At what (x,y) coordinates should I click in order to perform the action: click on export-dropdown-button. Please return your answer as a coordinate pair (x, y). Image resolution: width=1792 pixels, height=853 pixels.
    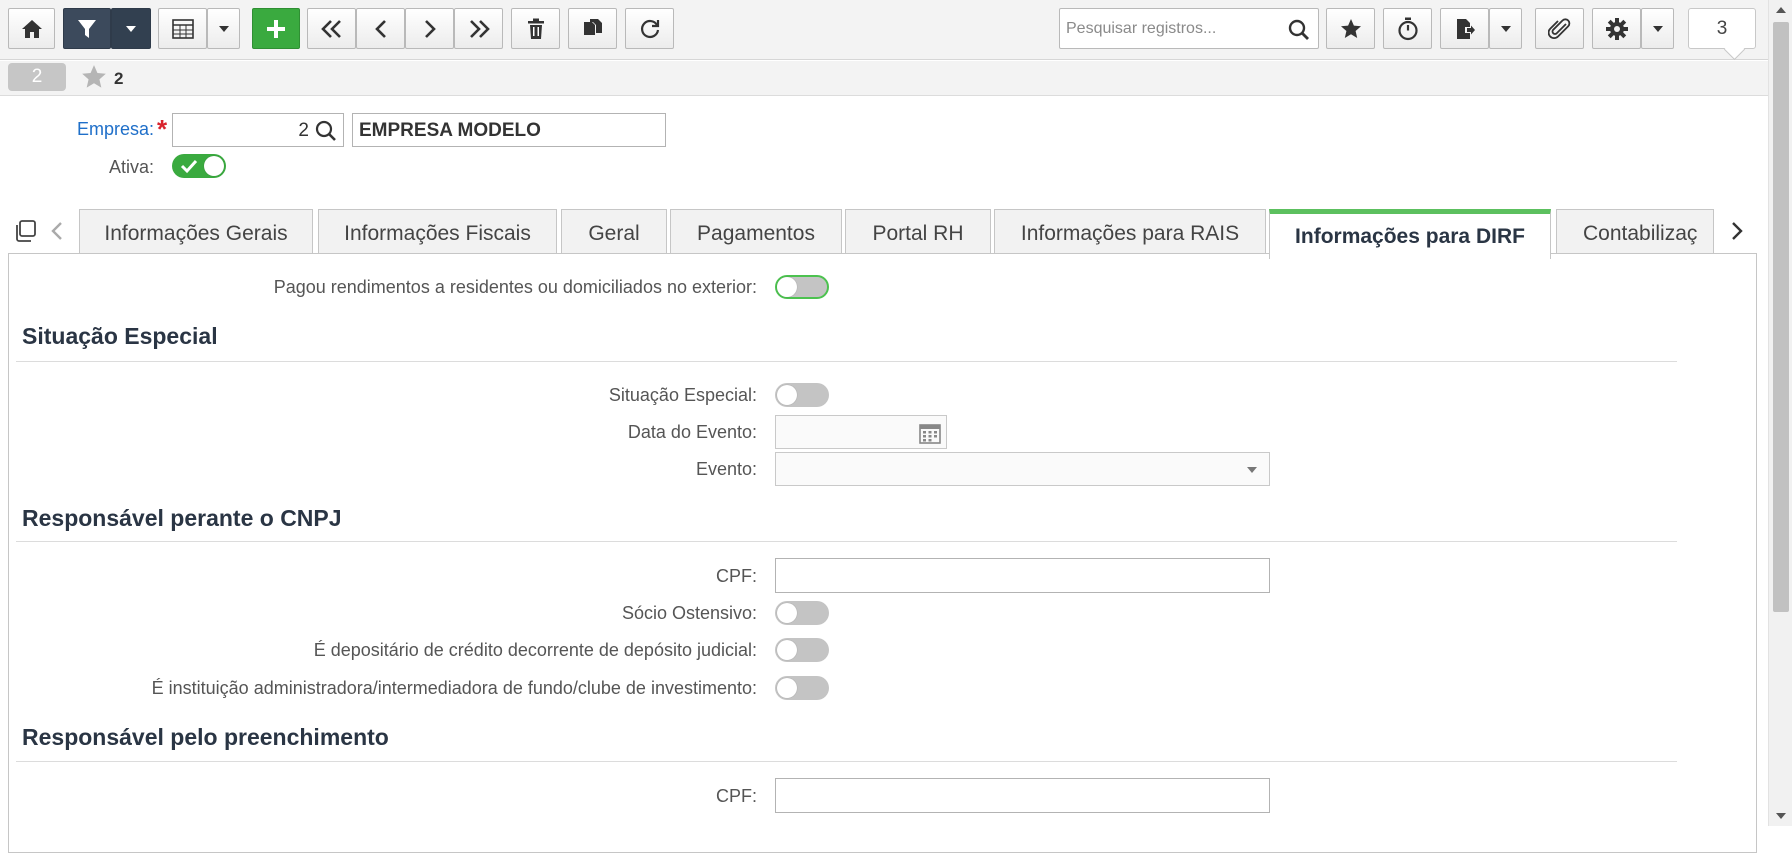
    Looking at the image, I should click on (1505, 28).